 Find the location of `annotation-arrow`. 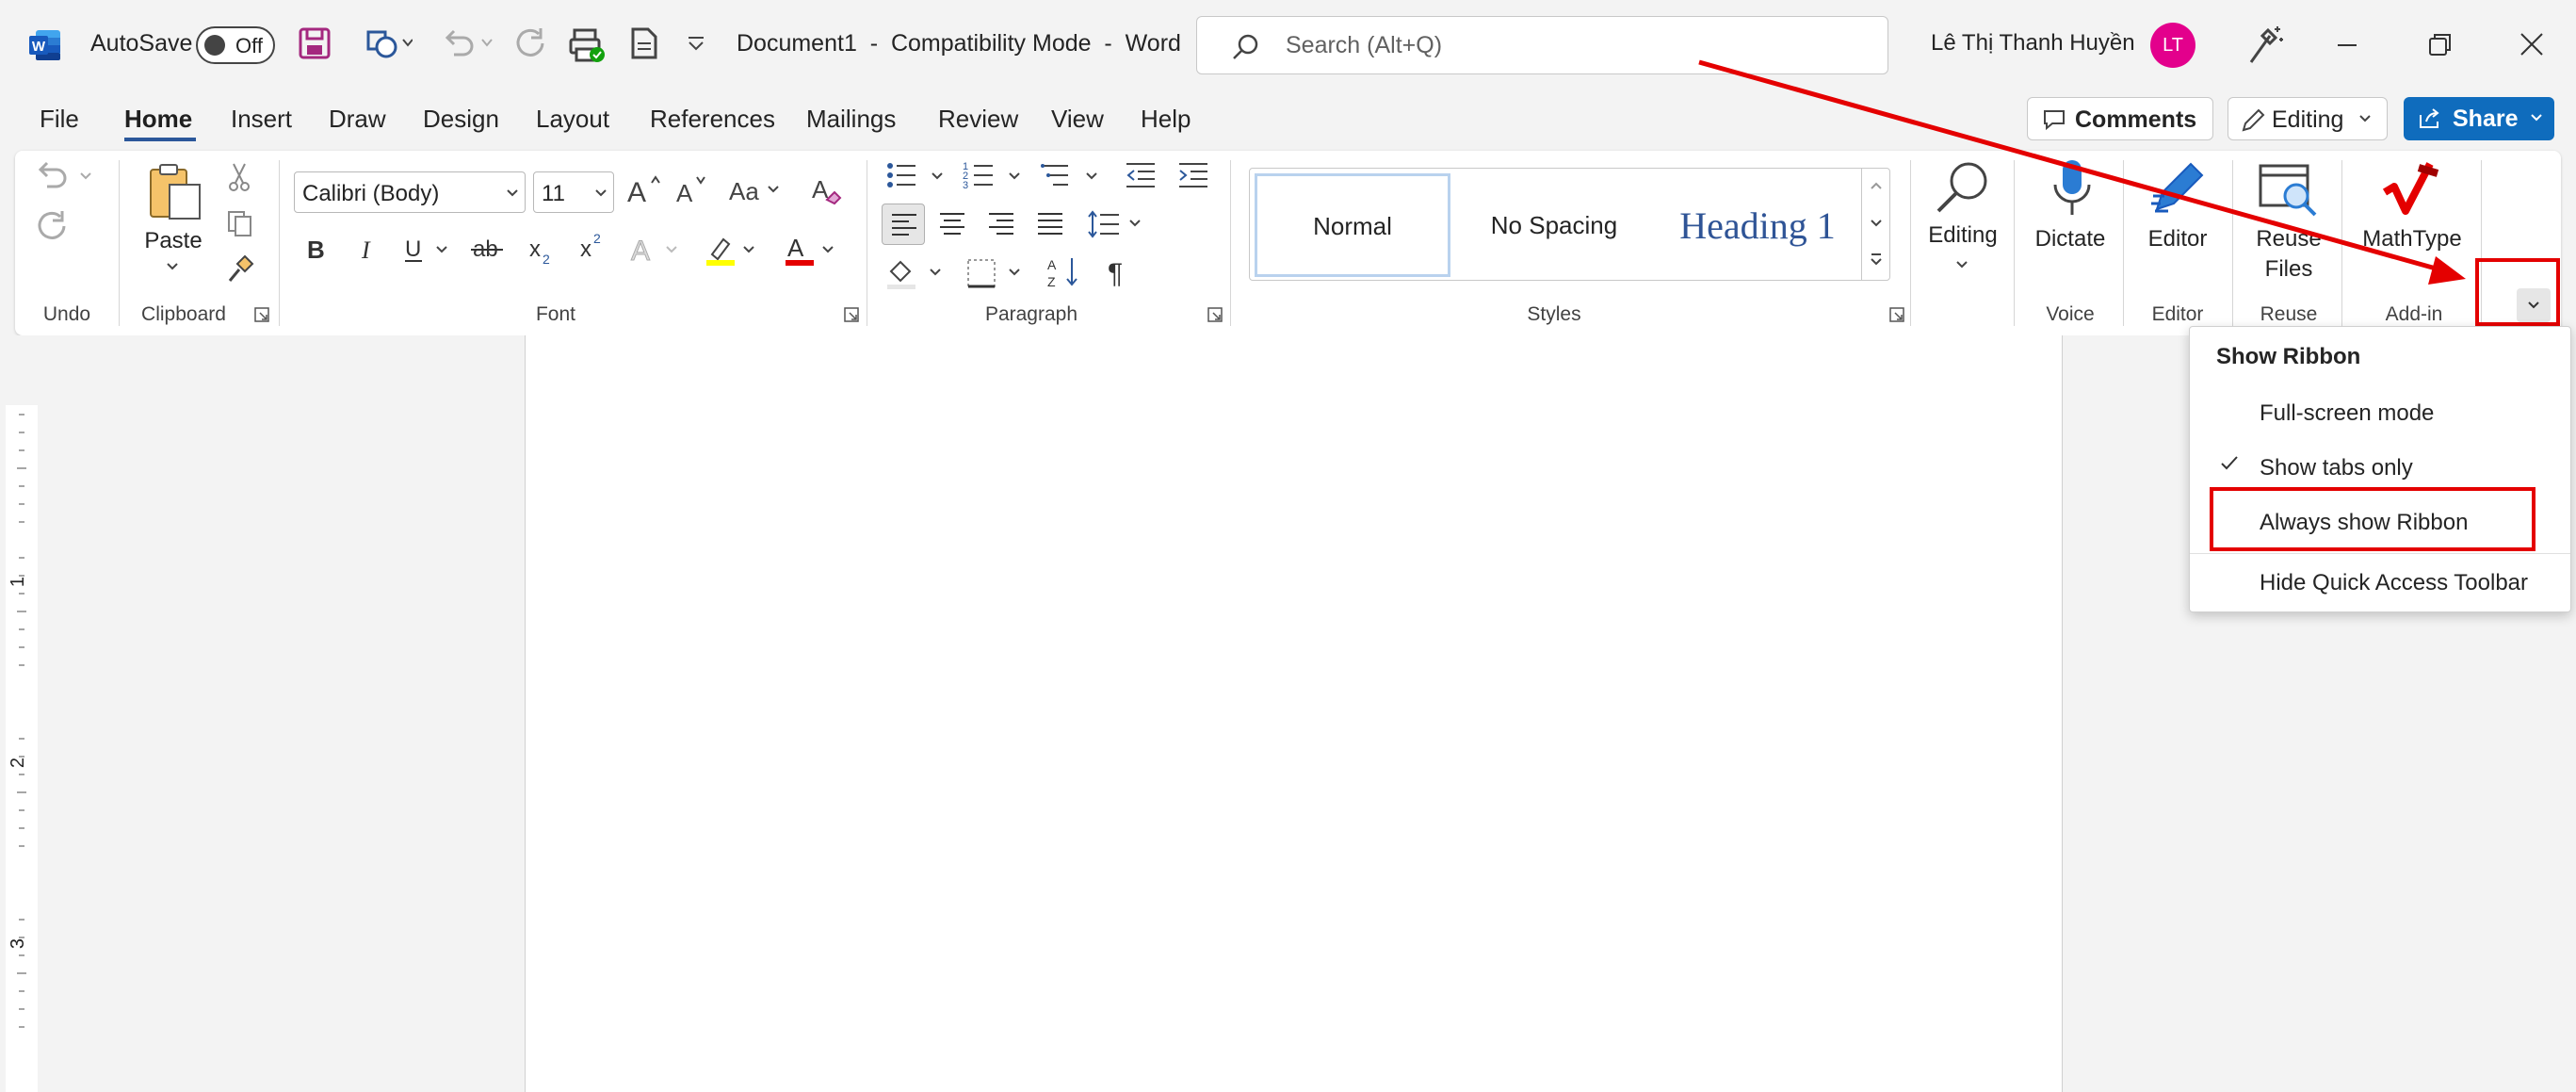

annotation-arrow is located at coordinates (2082, 172).